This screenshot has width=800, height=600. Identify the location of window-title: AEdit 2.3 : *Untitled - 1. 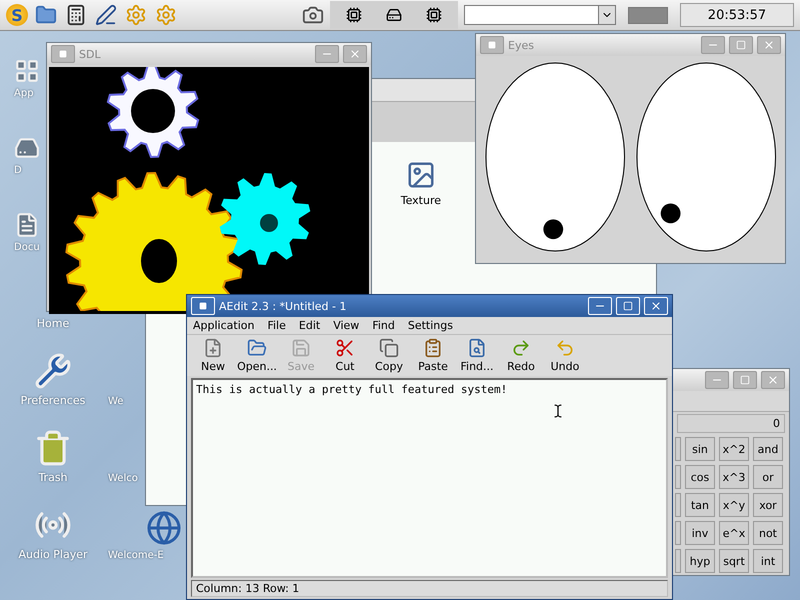
(283, 306).